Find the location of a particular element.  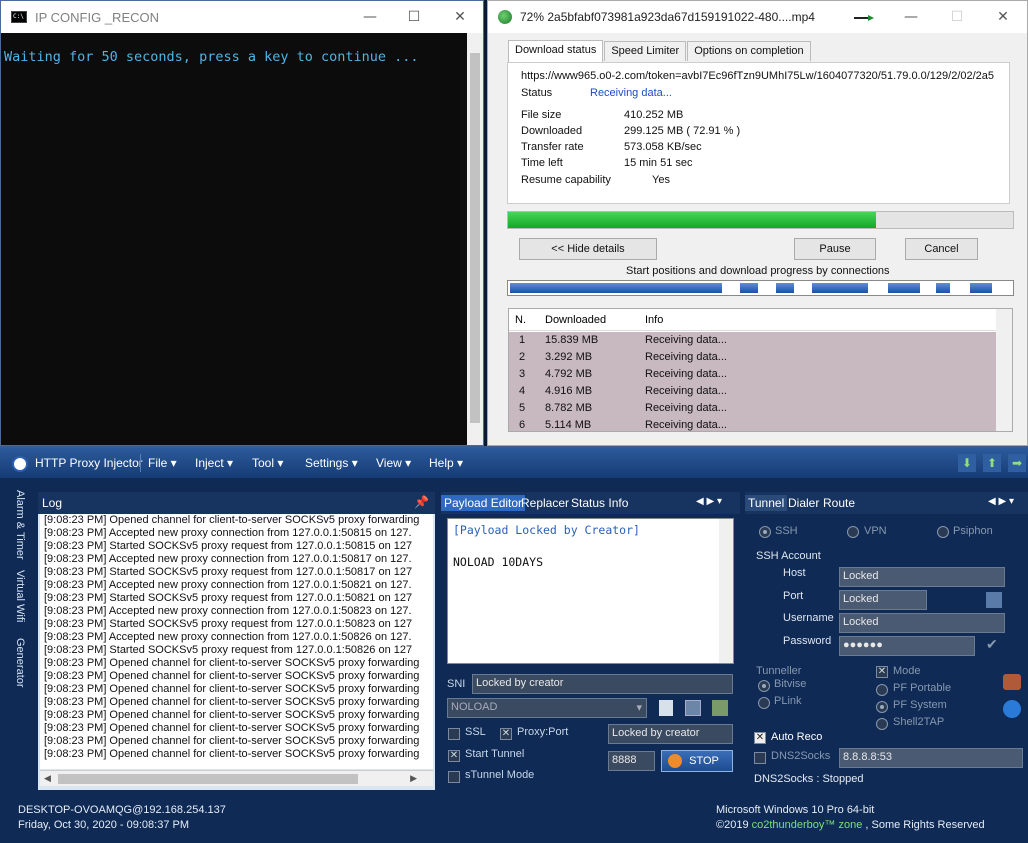

cell-n: 1 is located at coordinates (522, 340).